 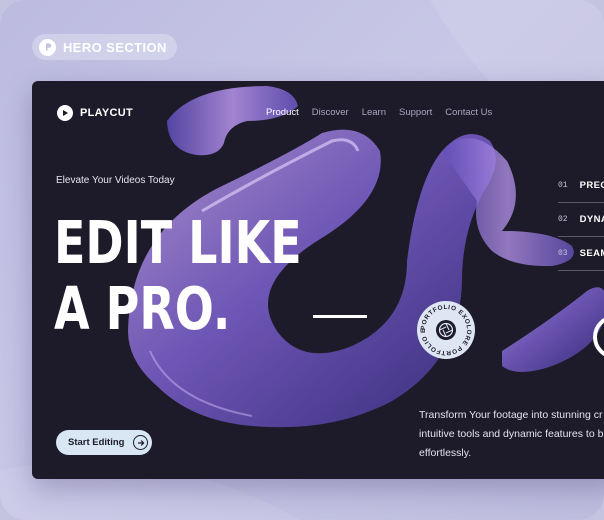 I want to click on feature-item: 01 PREC, so click(x=581, y=186).